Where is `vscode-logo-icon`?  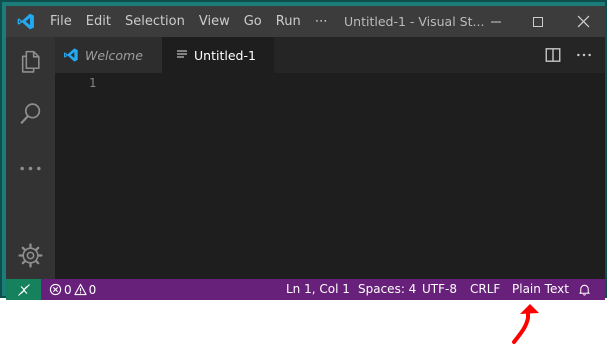 vscode-logo-icon is located at coordinates (71, 55).